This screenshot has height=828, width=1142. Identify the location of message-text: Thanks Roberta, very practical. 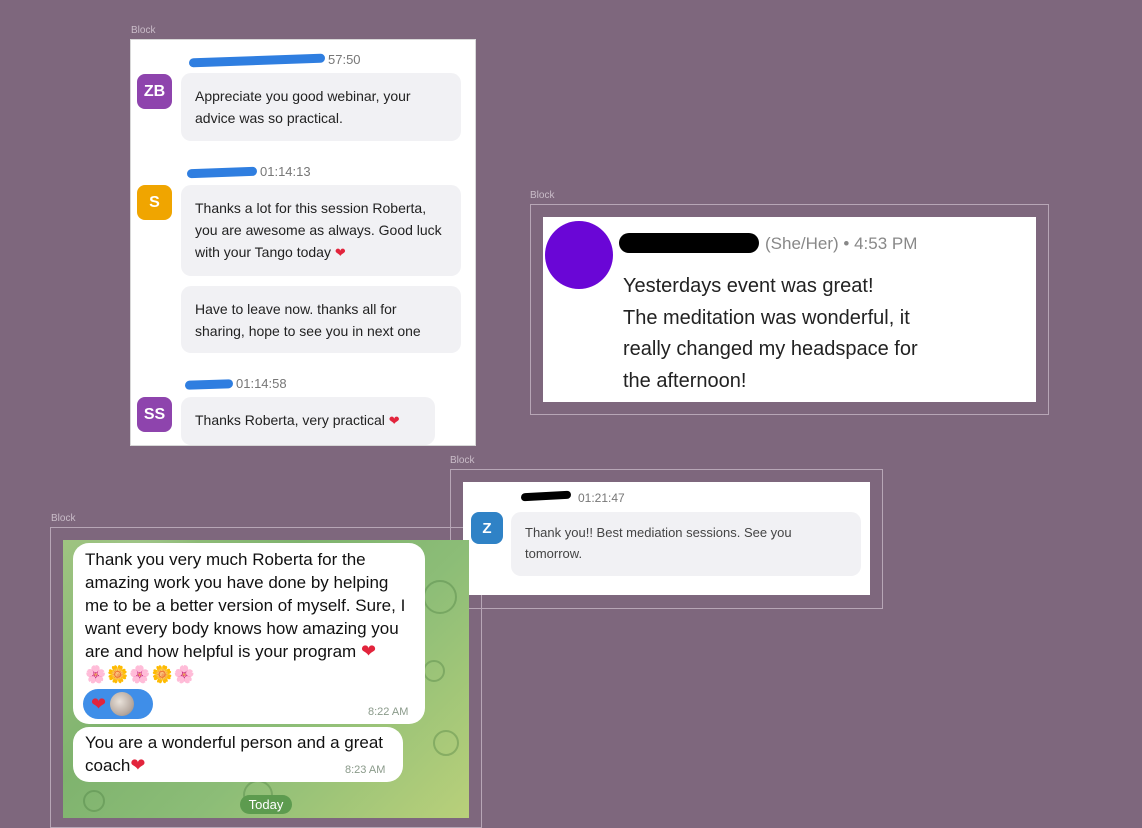
(290, 420).